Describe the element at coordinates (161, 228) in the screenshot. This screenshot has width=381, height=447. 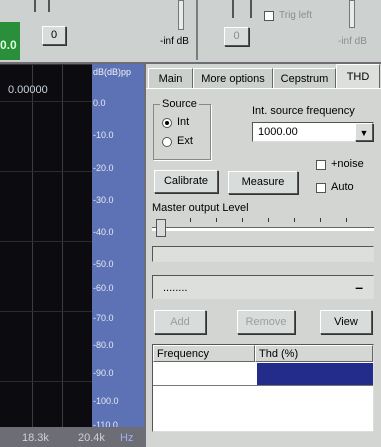
I see `master-output-slider-thumb` at that location.